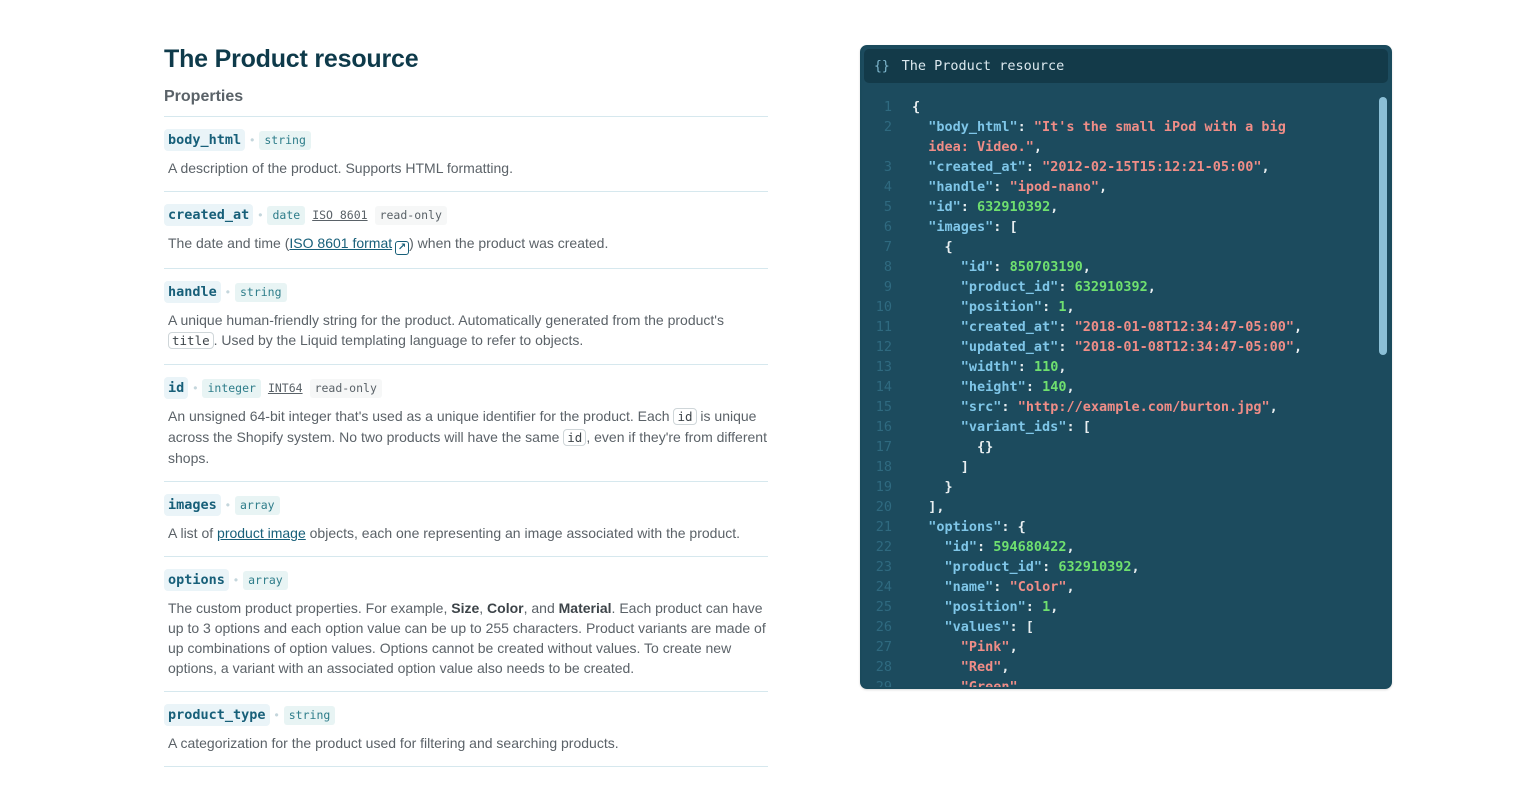 This screenshot has height=795, width=1522. I want to click on code-line: 5 "id": 632910392,, so click(1118, 207).